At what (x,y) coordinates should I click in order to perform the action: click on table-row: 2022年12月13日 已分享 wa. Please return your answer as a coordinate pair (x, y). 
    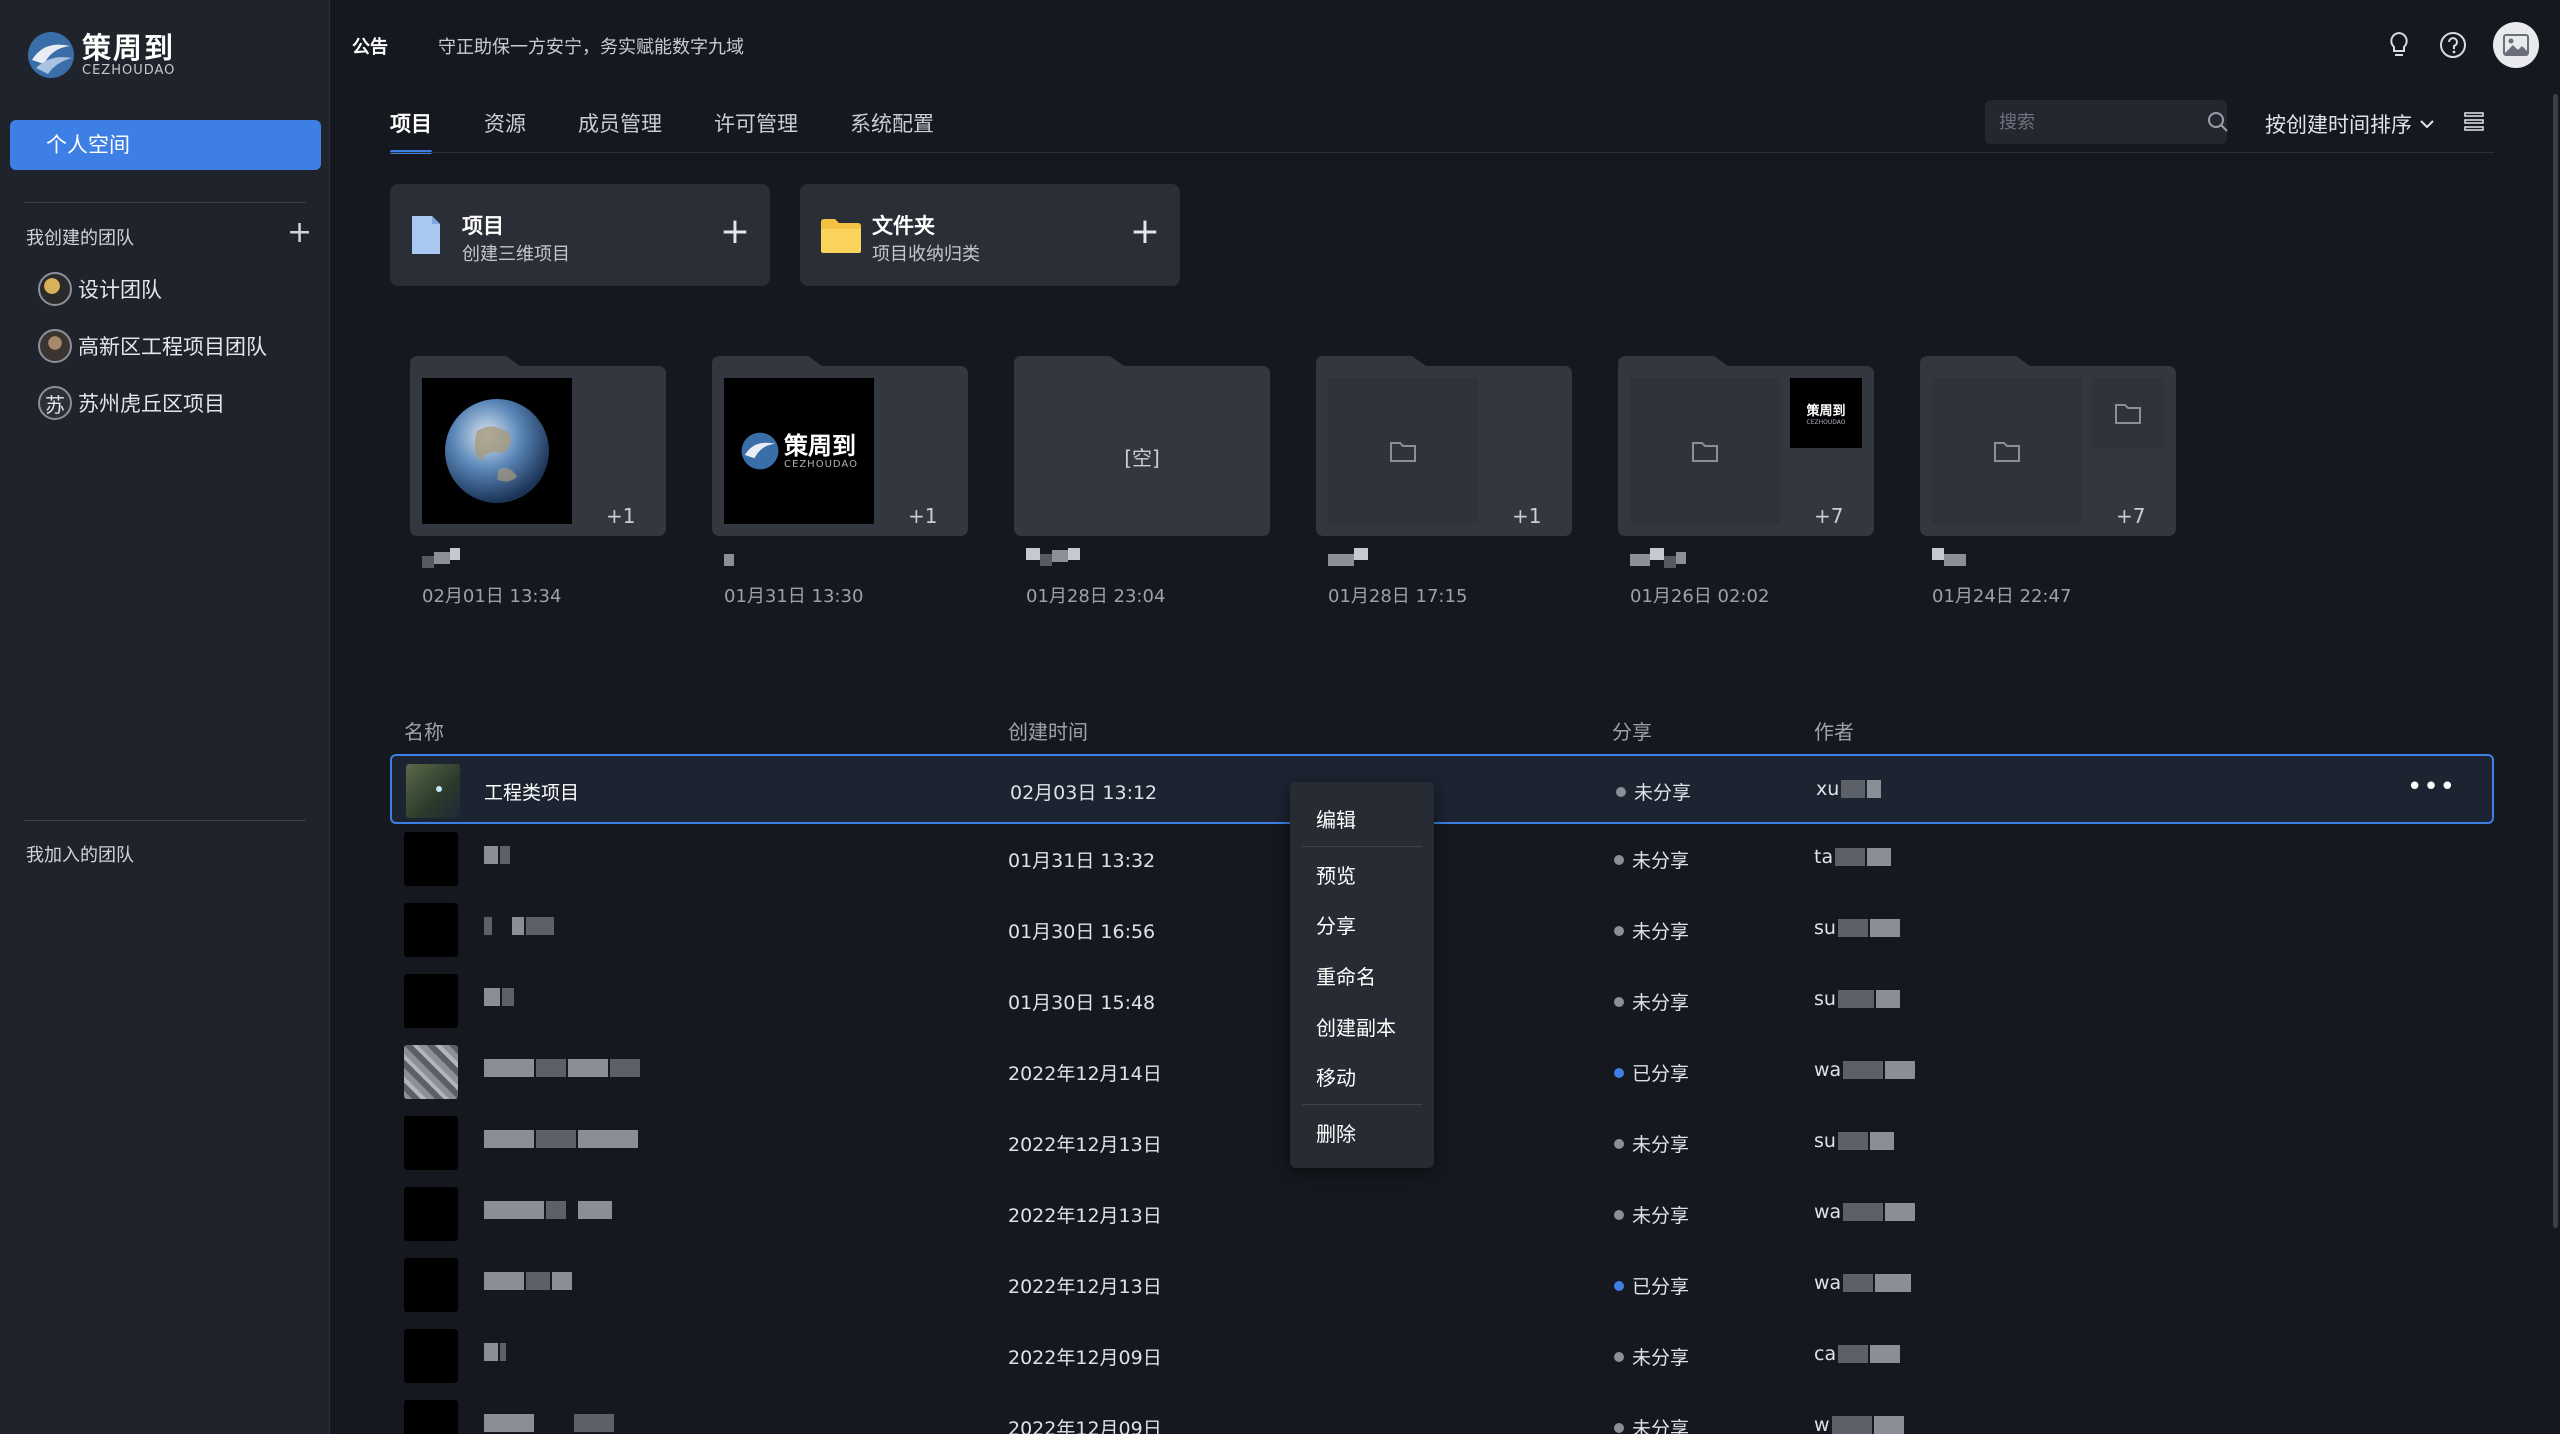
    Looking at the image, I should click on (1442, 1285).